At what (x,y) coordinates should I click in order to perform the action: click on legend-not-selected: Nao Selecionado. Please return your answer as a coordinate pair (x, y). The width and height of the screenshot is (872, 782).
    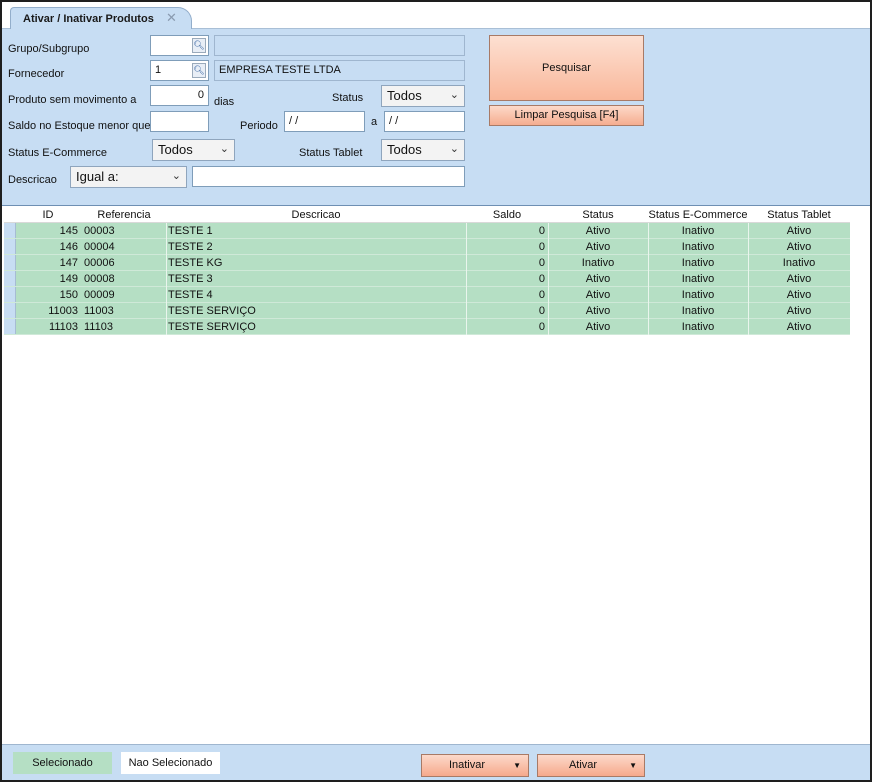
    Looking at the image, I should click on (170, 763).